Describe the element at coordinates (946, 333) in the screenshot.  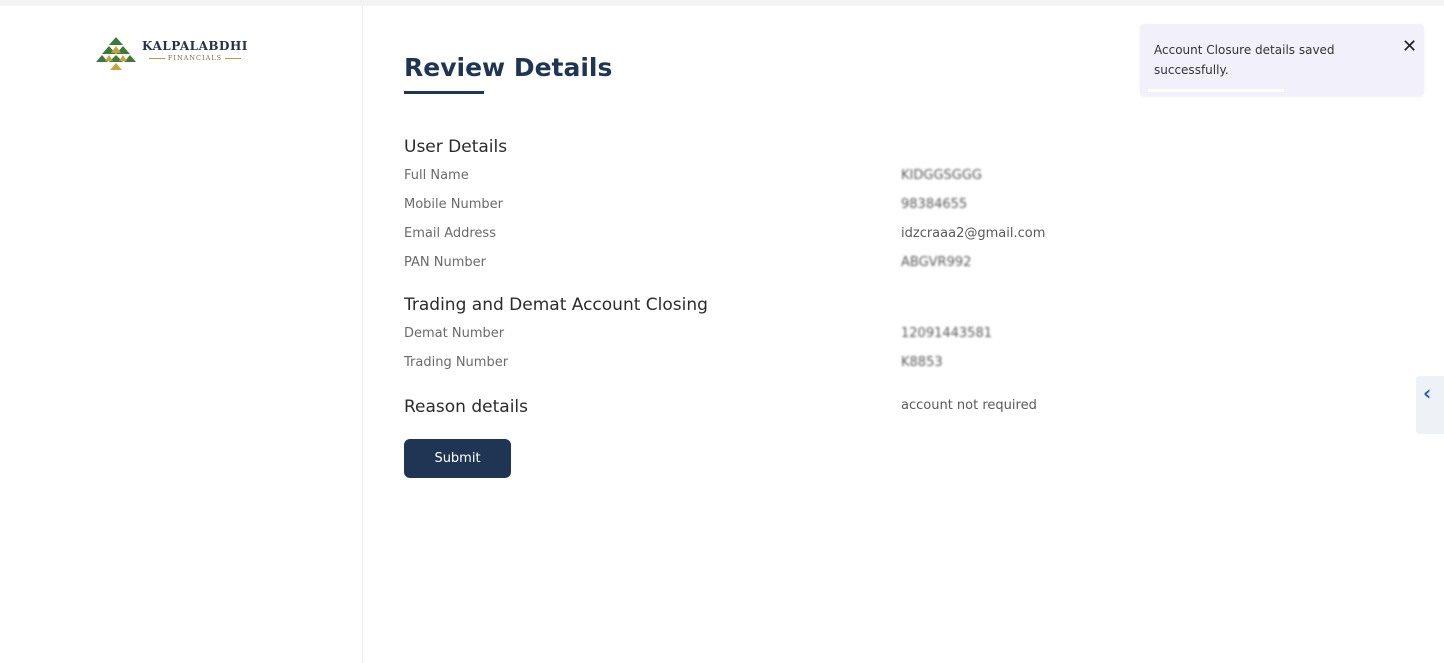
I see `demat-number-value: 12091443581` at that location.